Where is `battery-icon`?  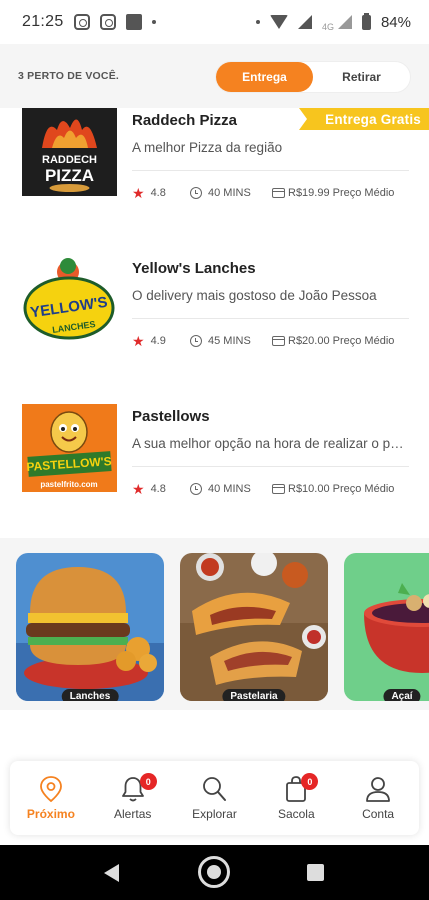 battery-icon is located at coordinates (366, 21).